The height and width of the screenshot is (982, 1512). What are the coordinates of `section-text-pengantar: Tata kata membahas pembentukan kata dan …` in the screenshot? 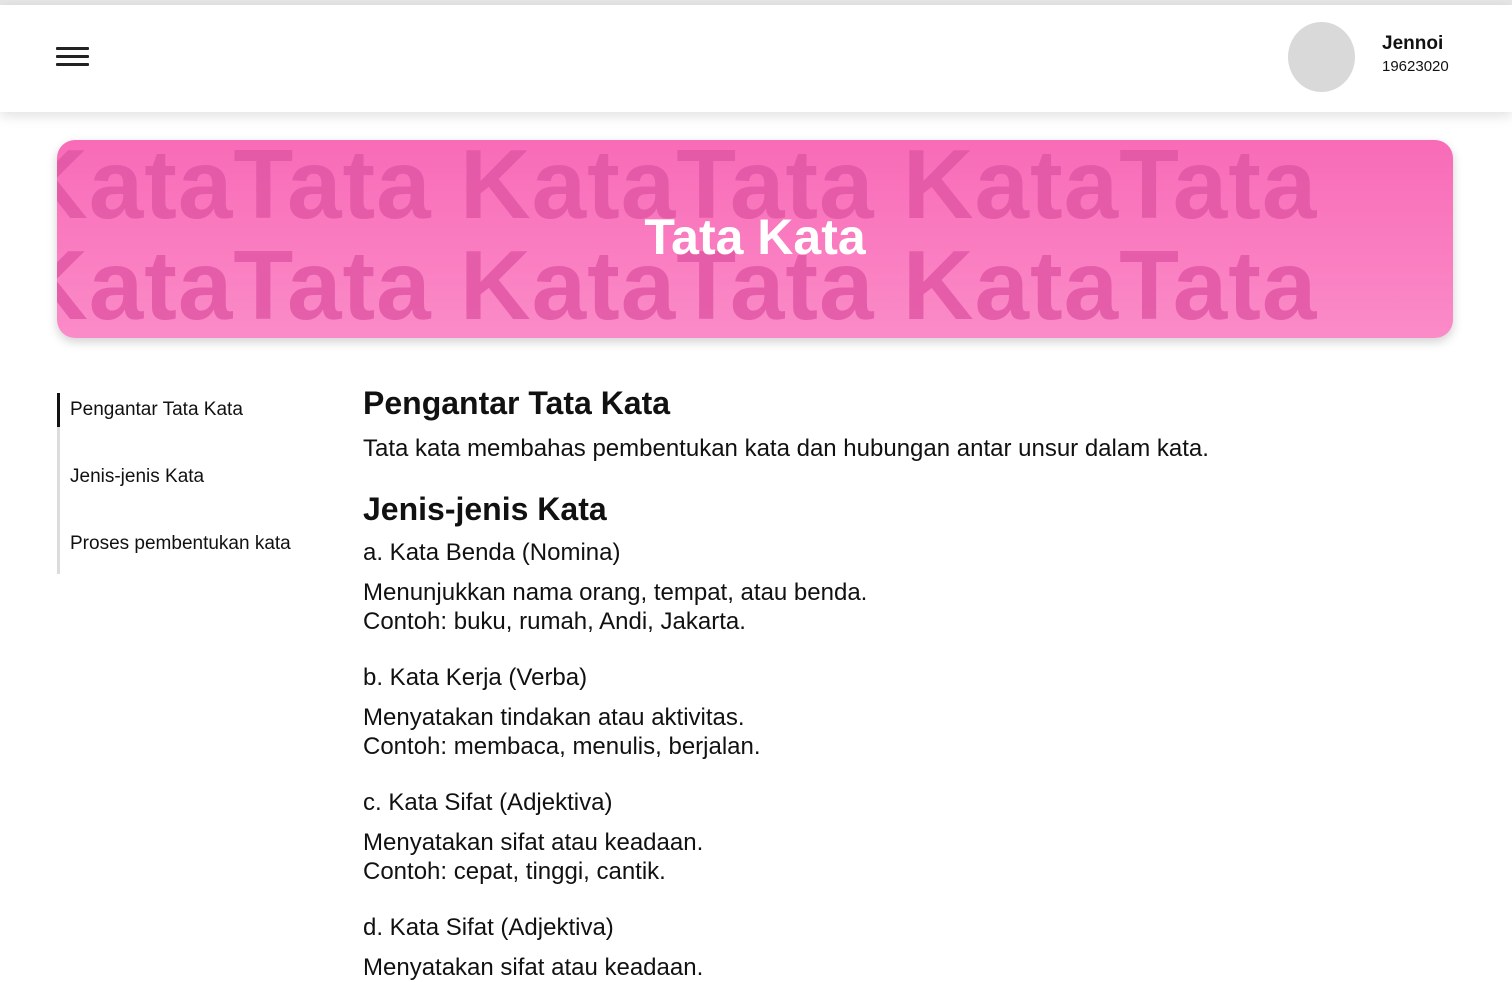 It's located at (786, 448).